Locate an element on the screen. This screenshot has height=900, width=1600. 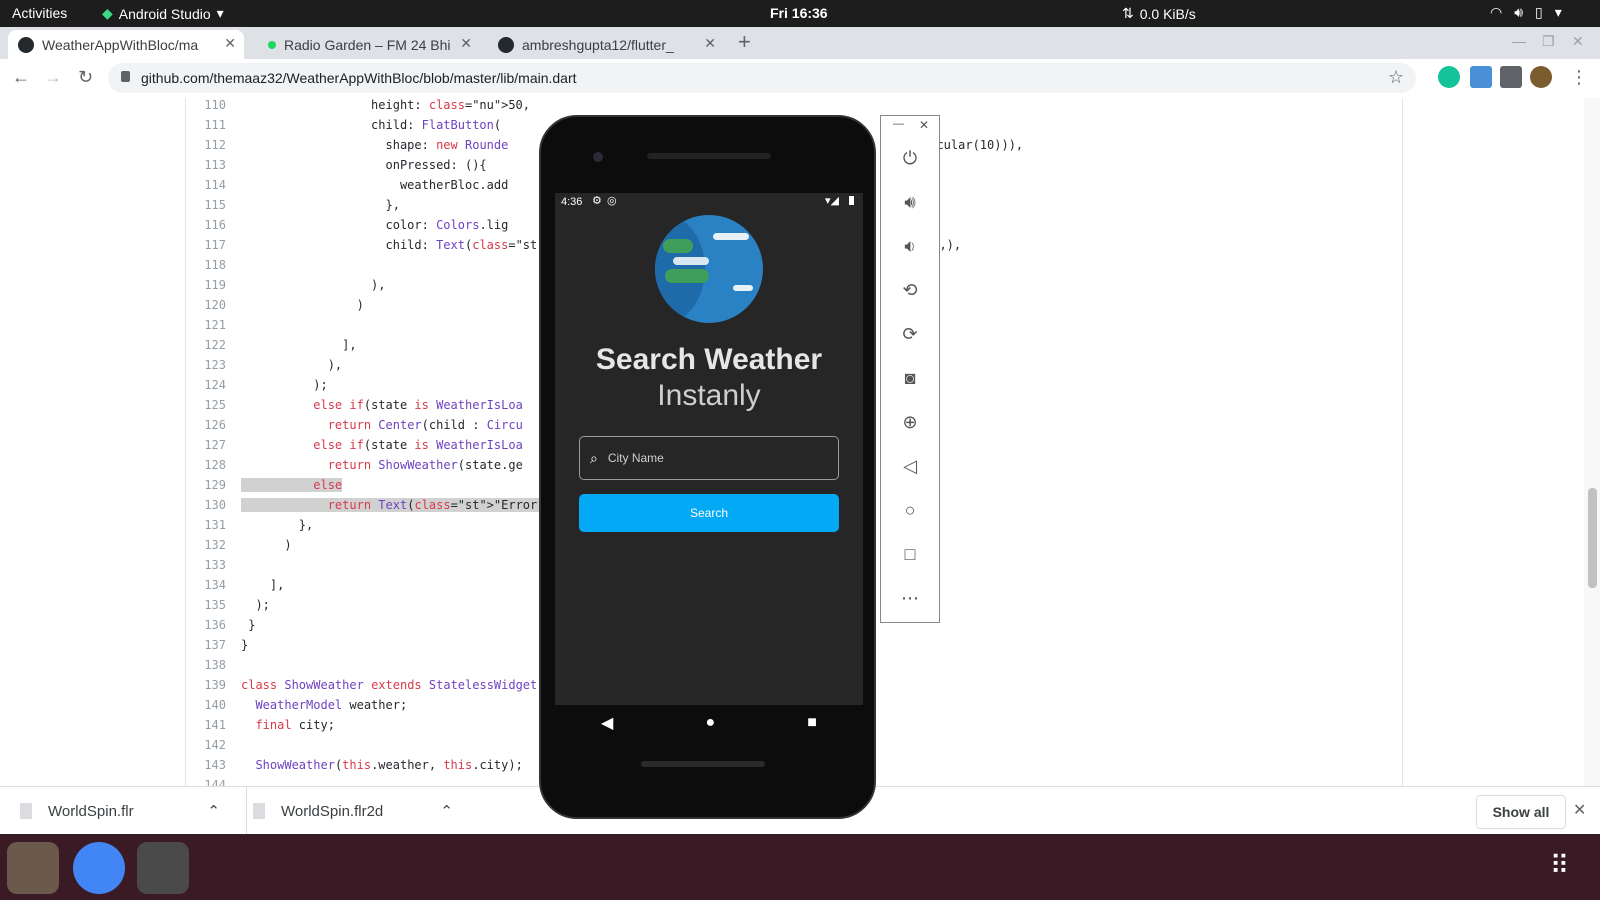
line-number: 127 is located at coordinates (206, 445).